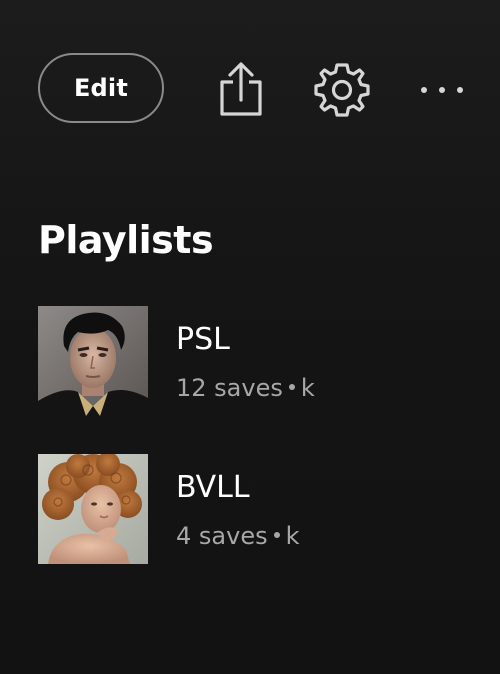 The image size is (500, 674). Describe the element at coordinates (229, 388) in the screenshot. I see `playlist-saves: 12 saves` at that location.